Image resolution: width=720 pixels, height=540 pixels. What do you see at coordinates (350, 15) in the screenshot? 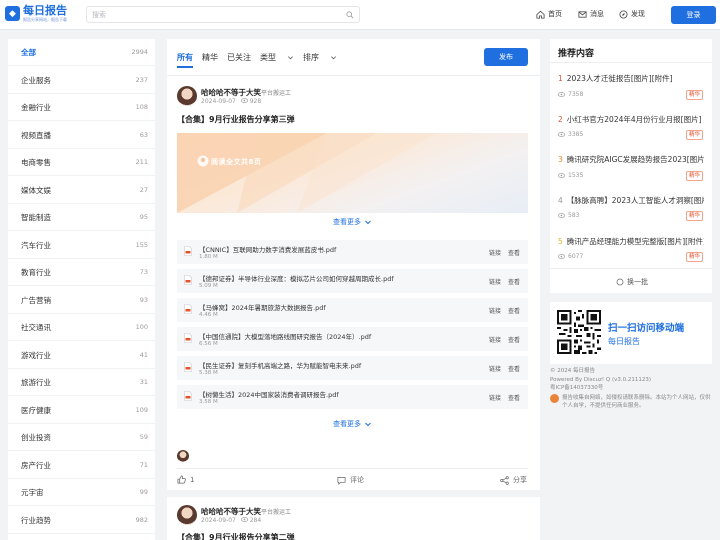
I see `search-icon` at bounding box center [350, 15].